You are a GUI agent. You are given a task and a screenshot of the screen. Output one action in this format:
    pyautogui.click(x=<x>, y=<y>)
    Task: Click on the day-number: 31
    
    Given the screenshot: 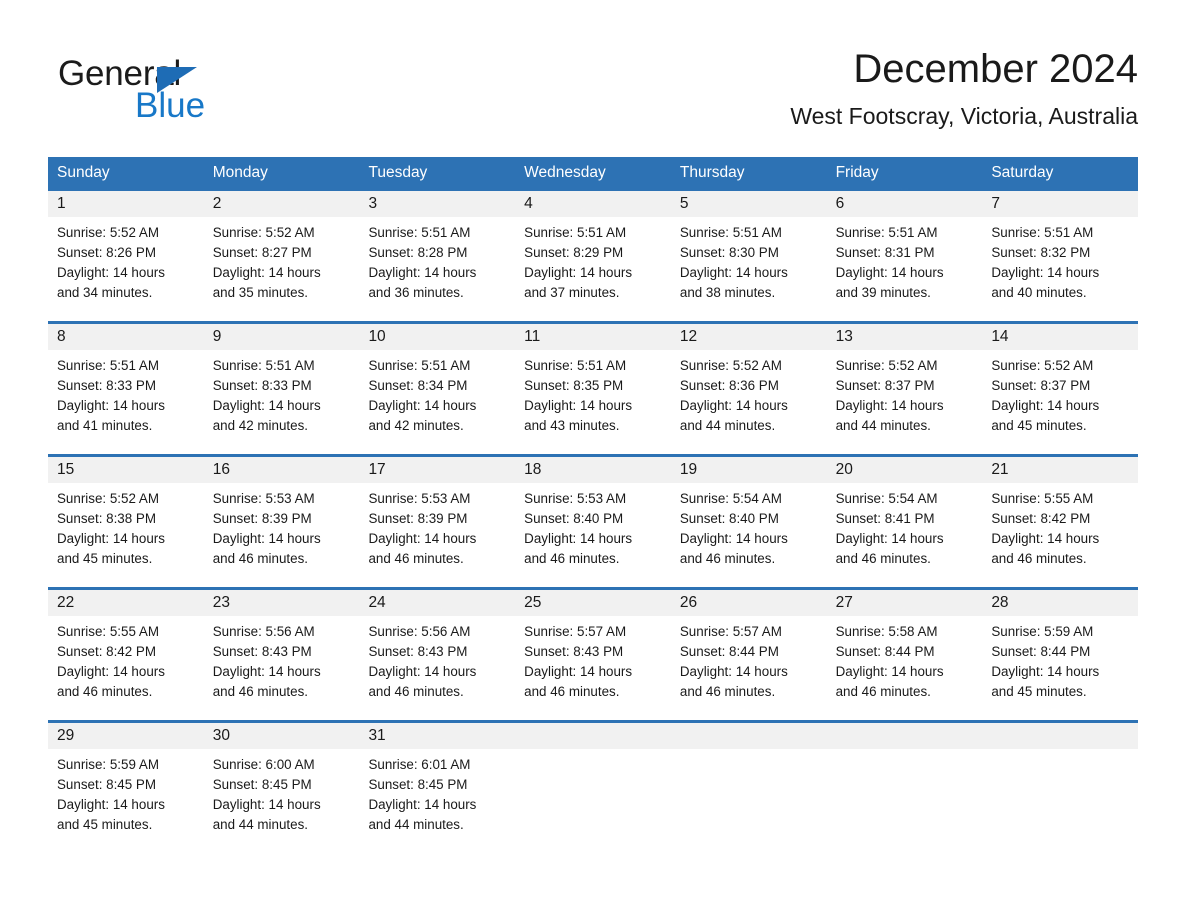 What is the action you would take?
    pyautogui.click(x=437, y=736)
    